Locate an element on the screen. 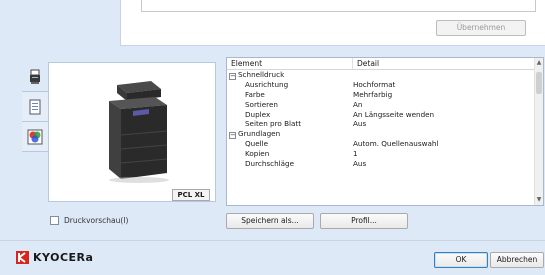 The image size is (545, 275). footer-bar: KYOCERa OK Abbrechen is located at coordinates (272, 257).